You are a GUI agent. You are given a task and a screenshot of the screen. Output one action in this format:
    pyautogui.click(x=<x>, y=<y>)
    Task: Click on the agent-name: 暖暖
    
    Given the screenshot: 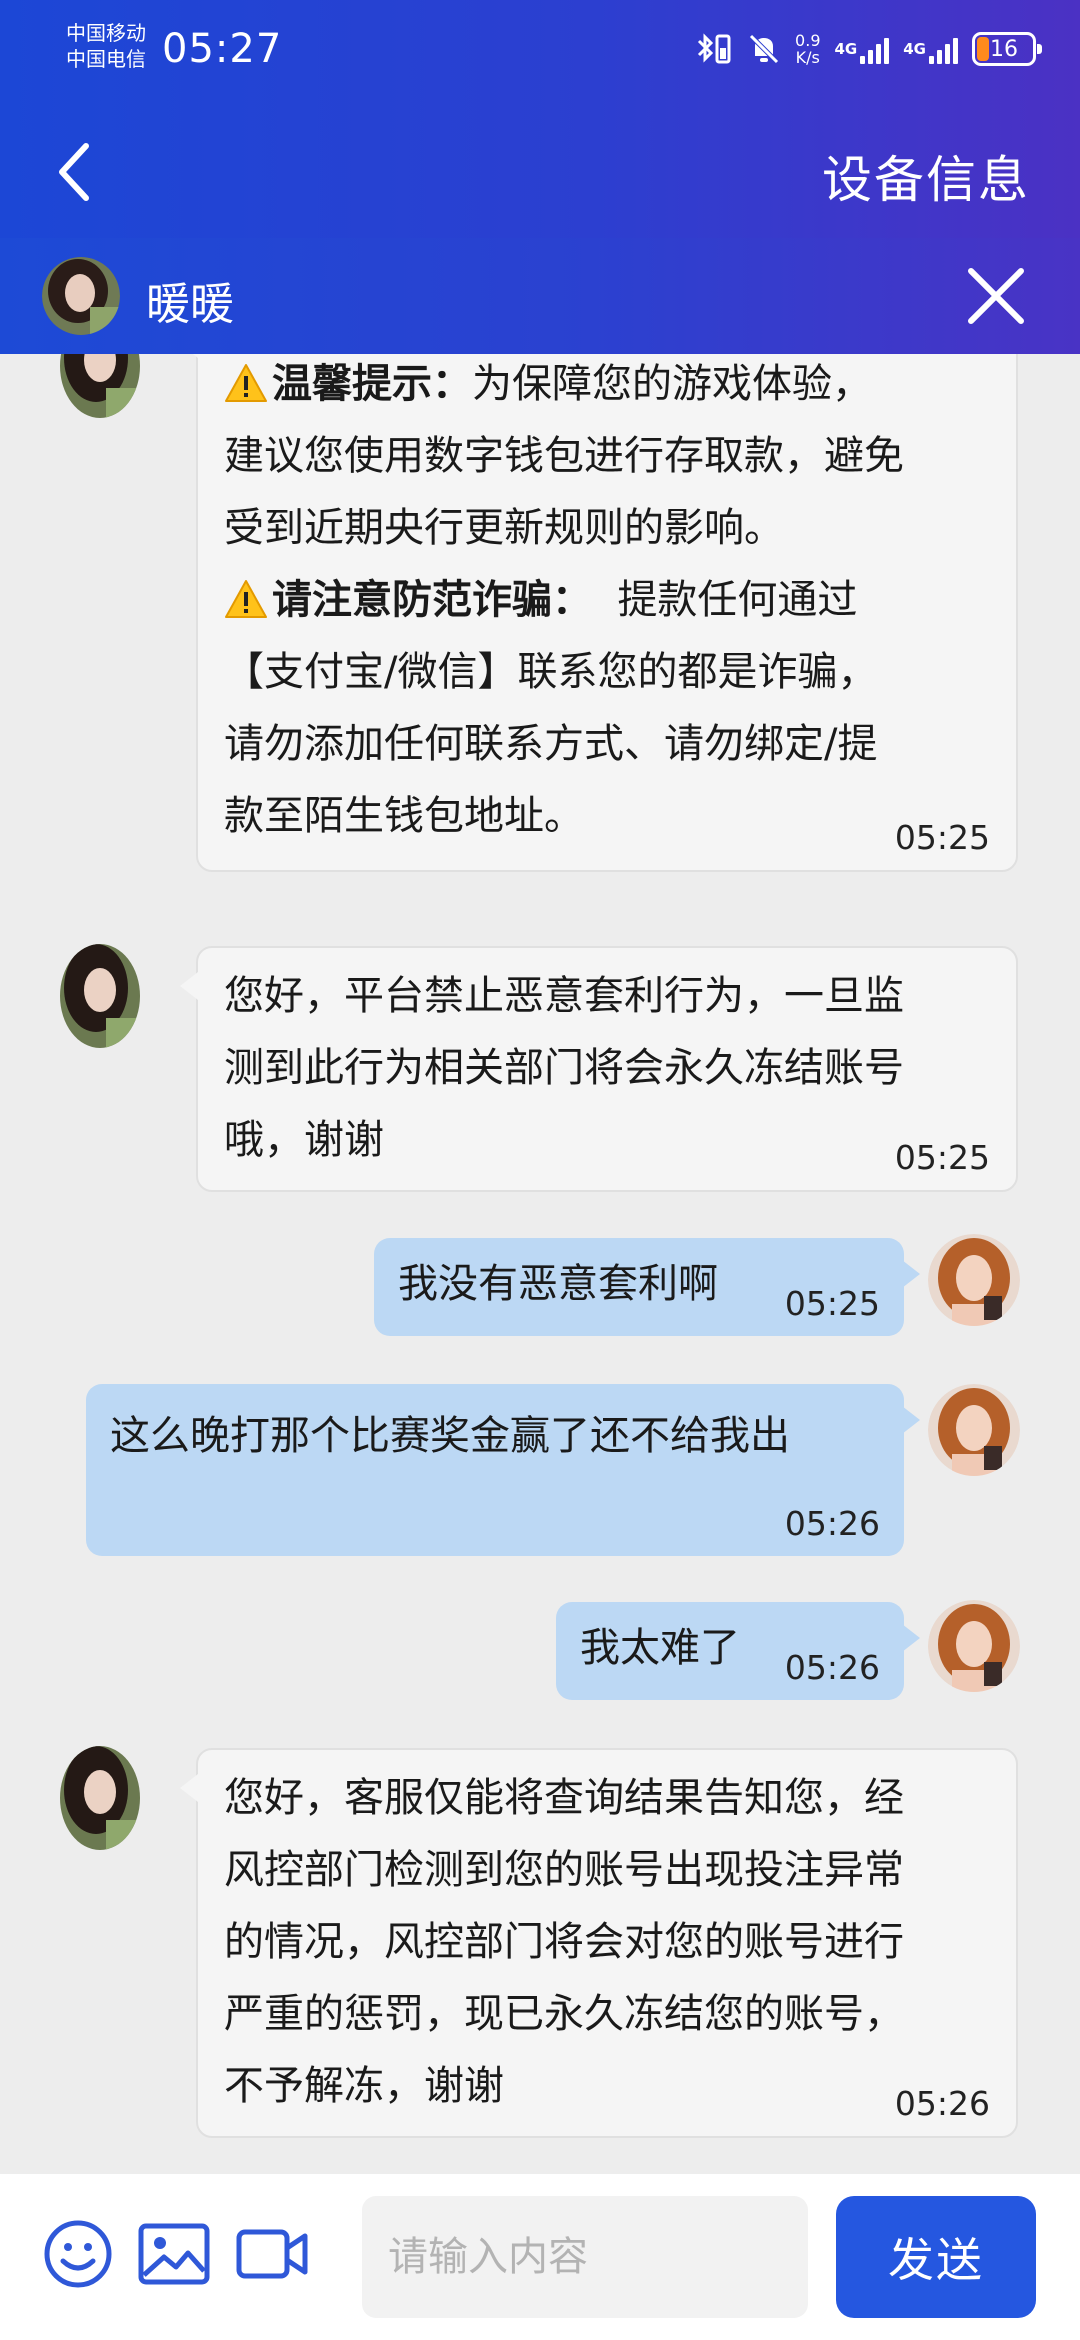 What is the action you would take?
    pyautogui.click(x=190, y=304)
    